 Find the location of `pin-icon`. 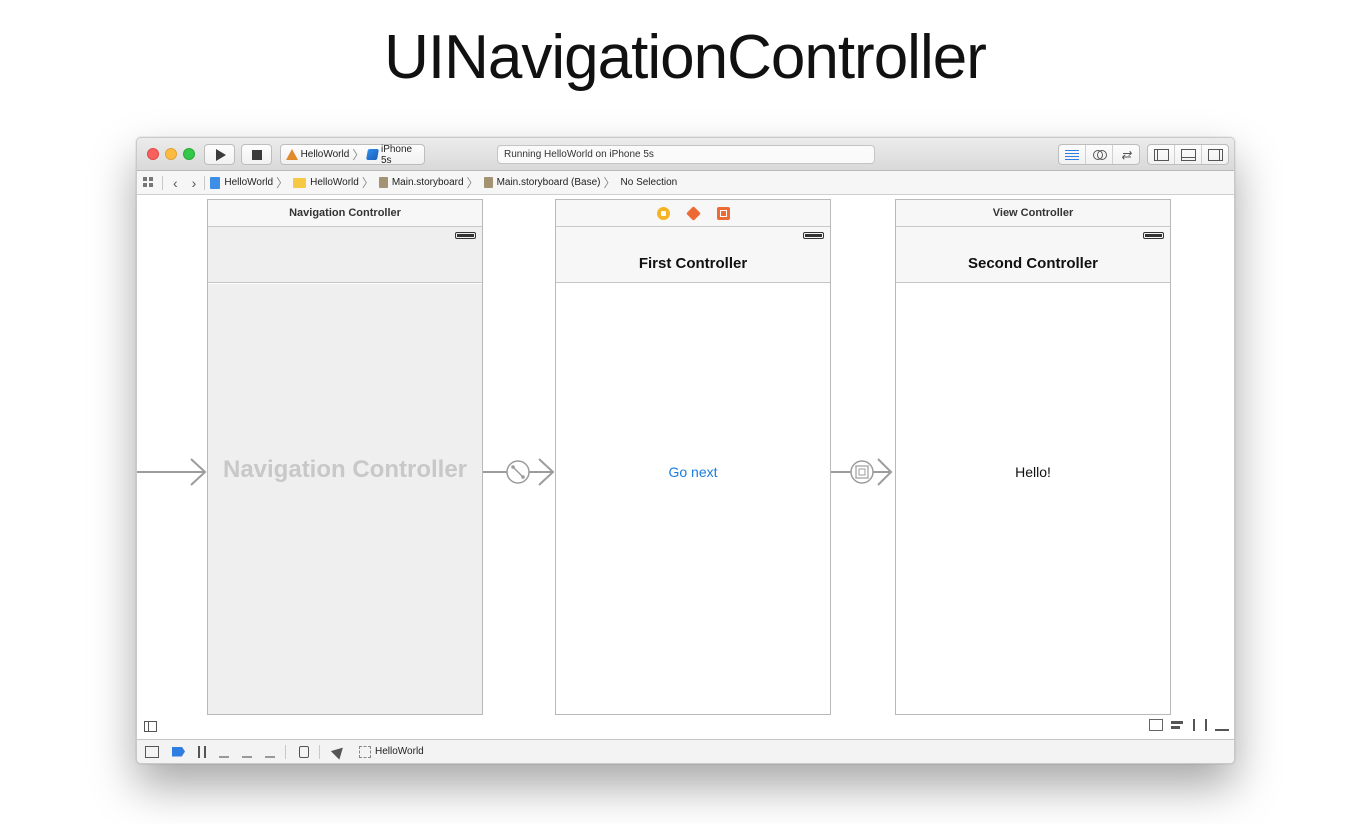

pin-icon is located at coordinates (1200, 725).